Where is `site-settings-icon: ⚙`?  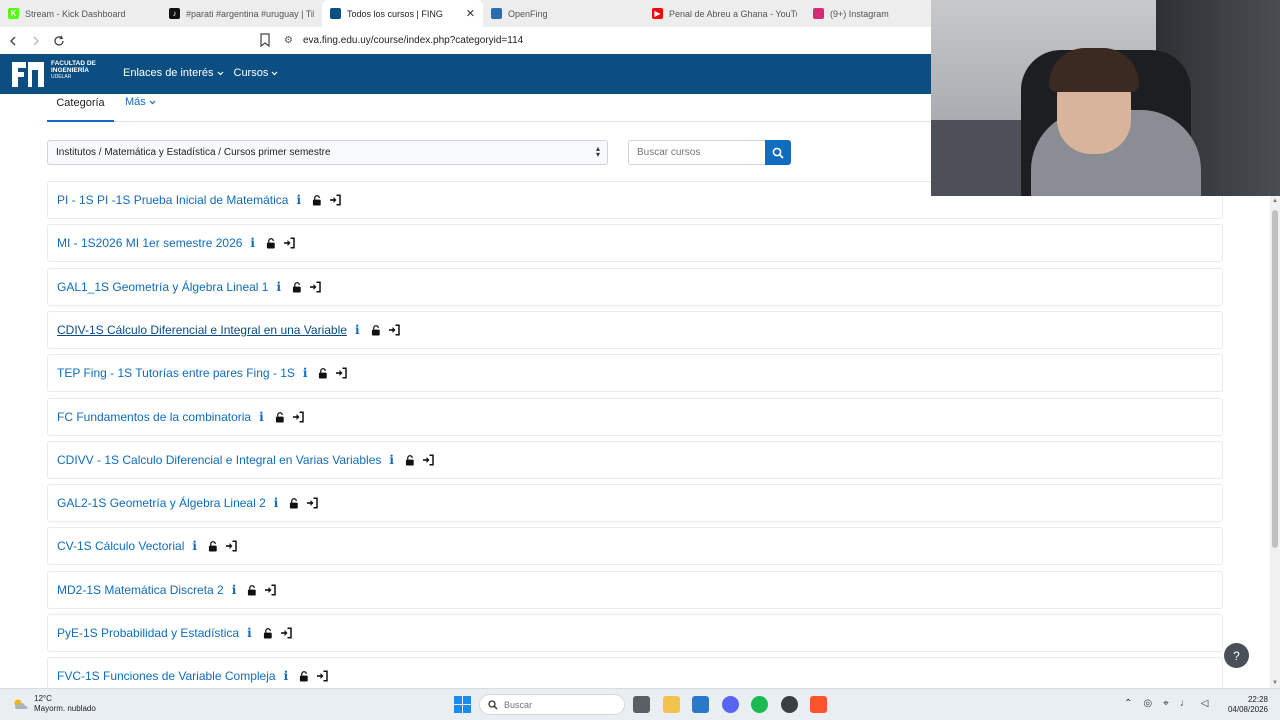 site-settings-icon: ⚙ is located at coordinates (288, 40).